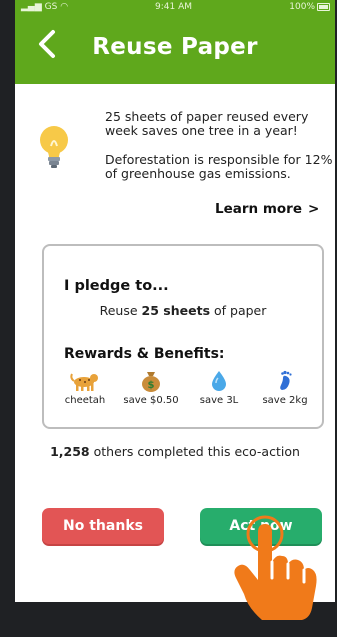  Describe the element at coordinates (85, 400) in the screenshot. I see `reward-label: cheetah` at that location.